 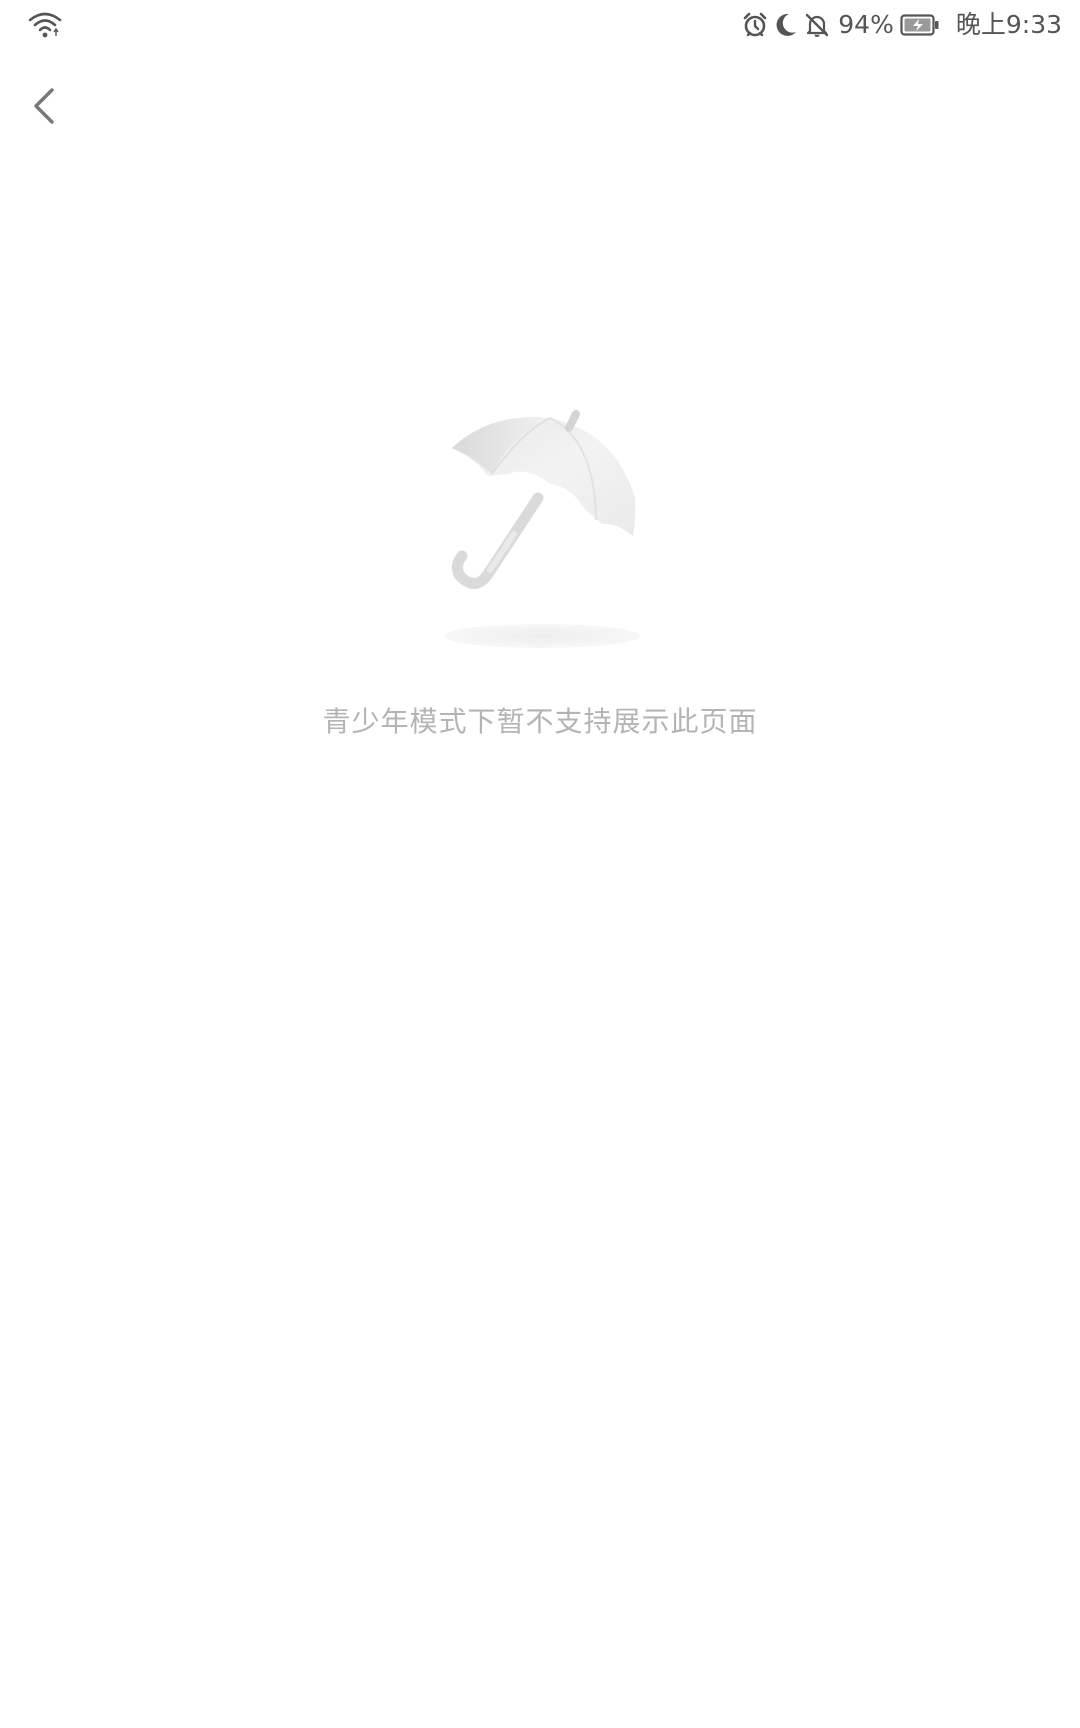 I want to click on wifi-icon, so click(x=45, y=25).